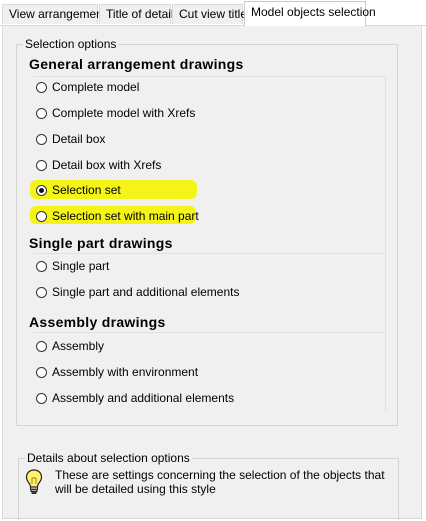 Image resolution: width=426 pixels, height=521 pixels. I want to click on details-legend: Details about selection options, so click(108, 458).